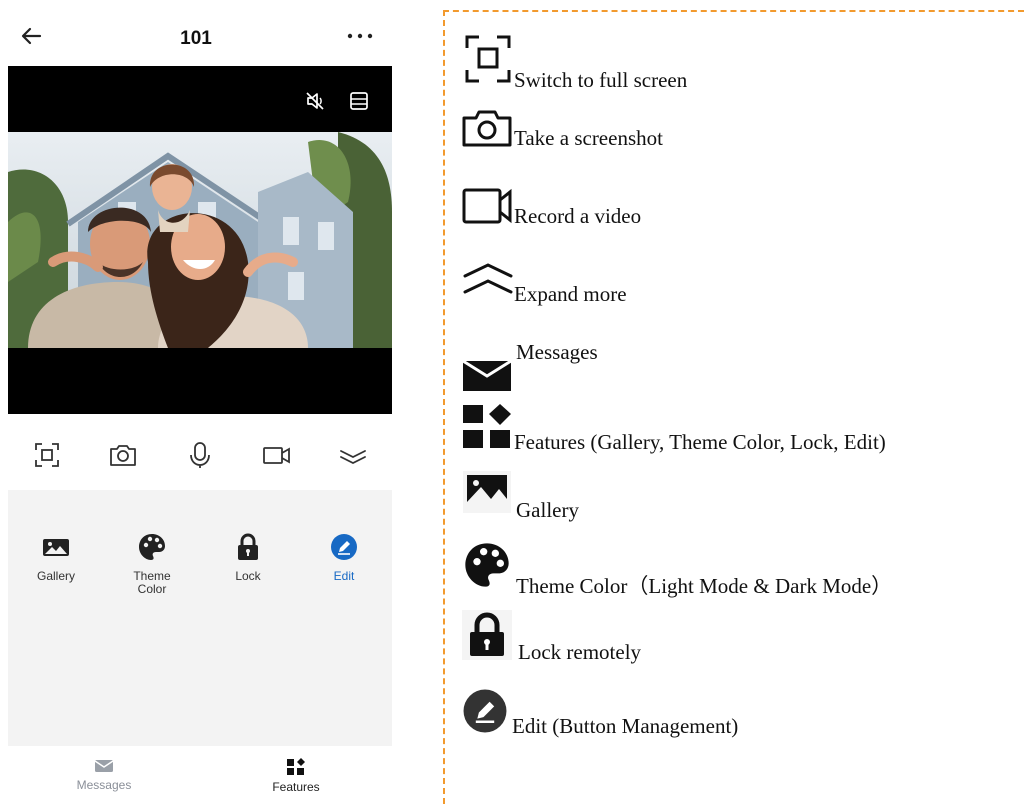 This screenshot has width=1024, height=804. I want to click on feature-label: Lock, so click(248, 576).